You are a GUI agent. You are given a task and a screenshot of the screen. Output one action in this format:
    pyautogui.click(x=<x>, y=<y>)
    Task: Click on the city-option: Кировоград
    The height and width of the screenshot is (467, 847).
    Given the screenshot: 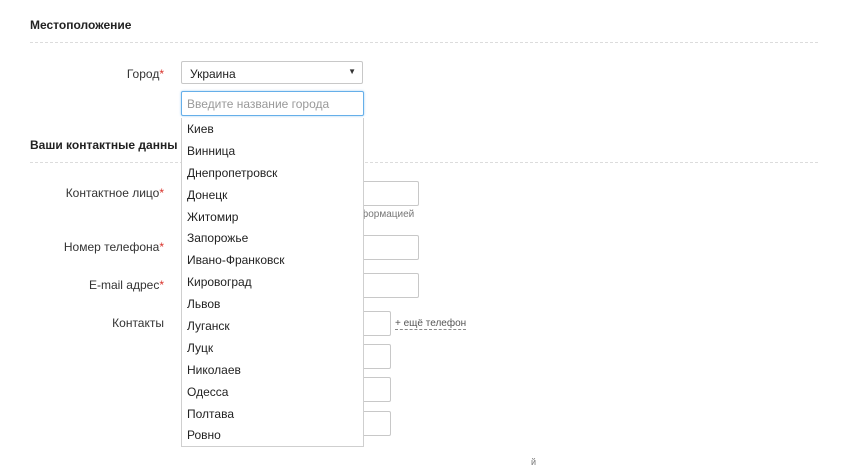 What is the action you would take?
    pyautogui.click(x=272, y=282)
    